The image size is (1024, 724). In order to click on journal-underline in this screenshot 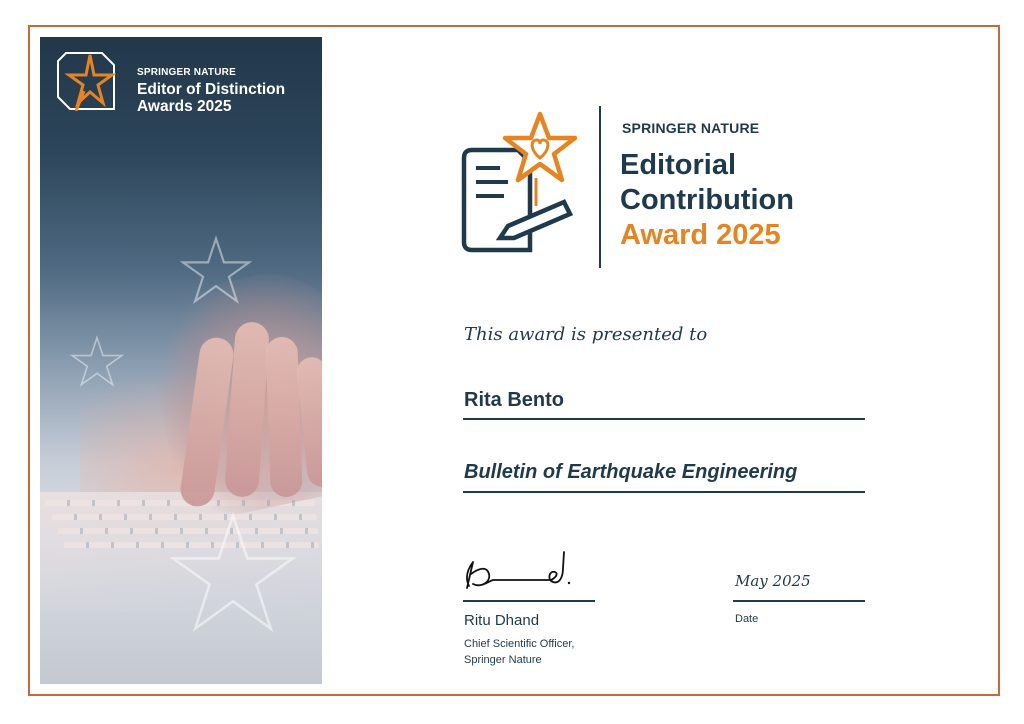, I will do `click(664, 492)`.